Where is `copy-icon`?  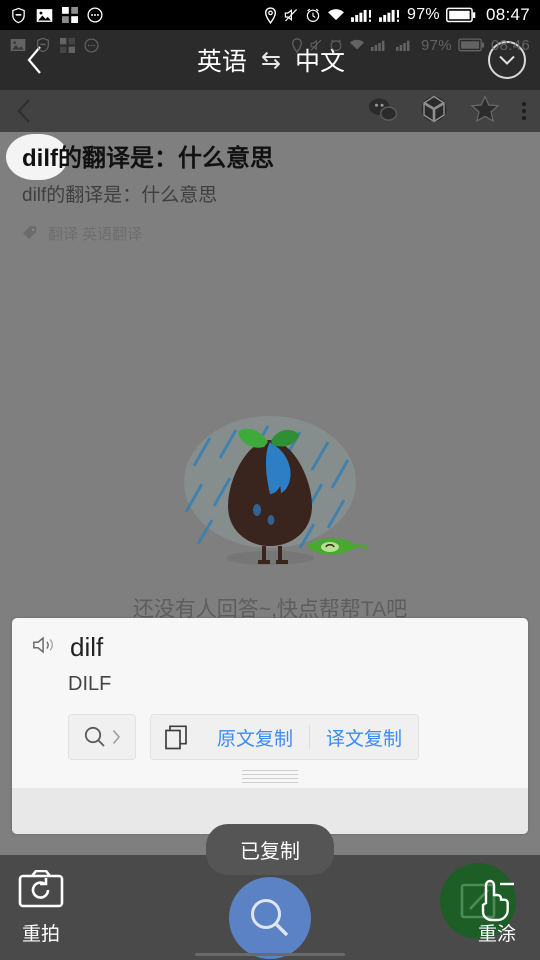 copy-icon is located at coordinates (176, 737).